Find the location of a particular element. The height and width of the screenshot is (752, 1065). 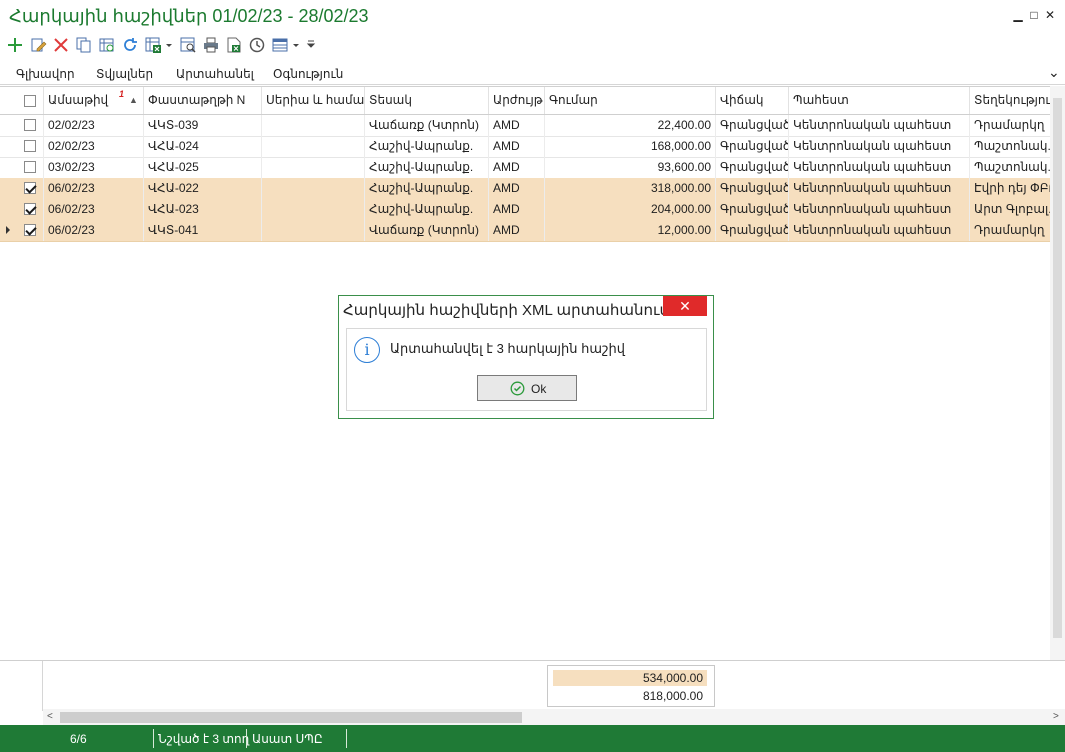

add-icon is located at coordinates (15, 45).